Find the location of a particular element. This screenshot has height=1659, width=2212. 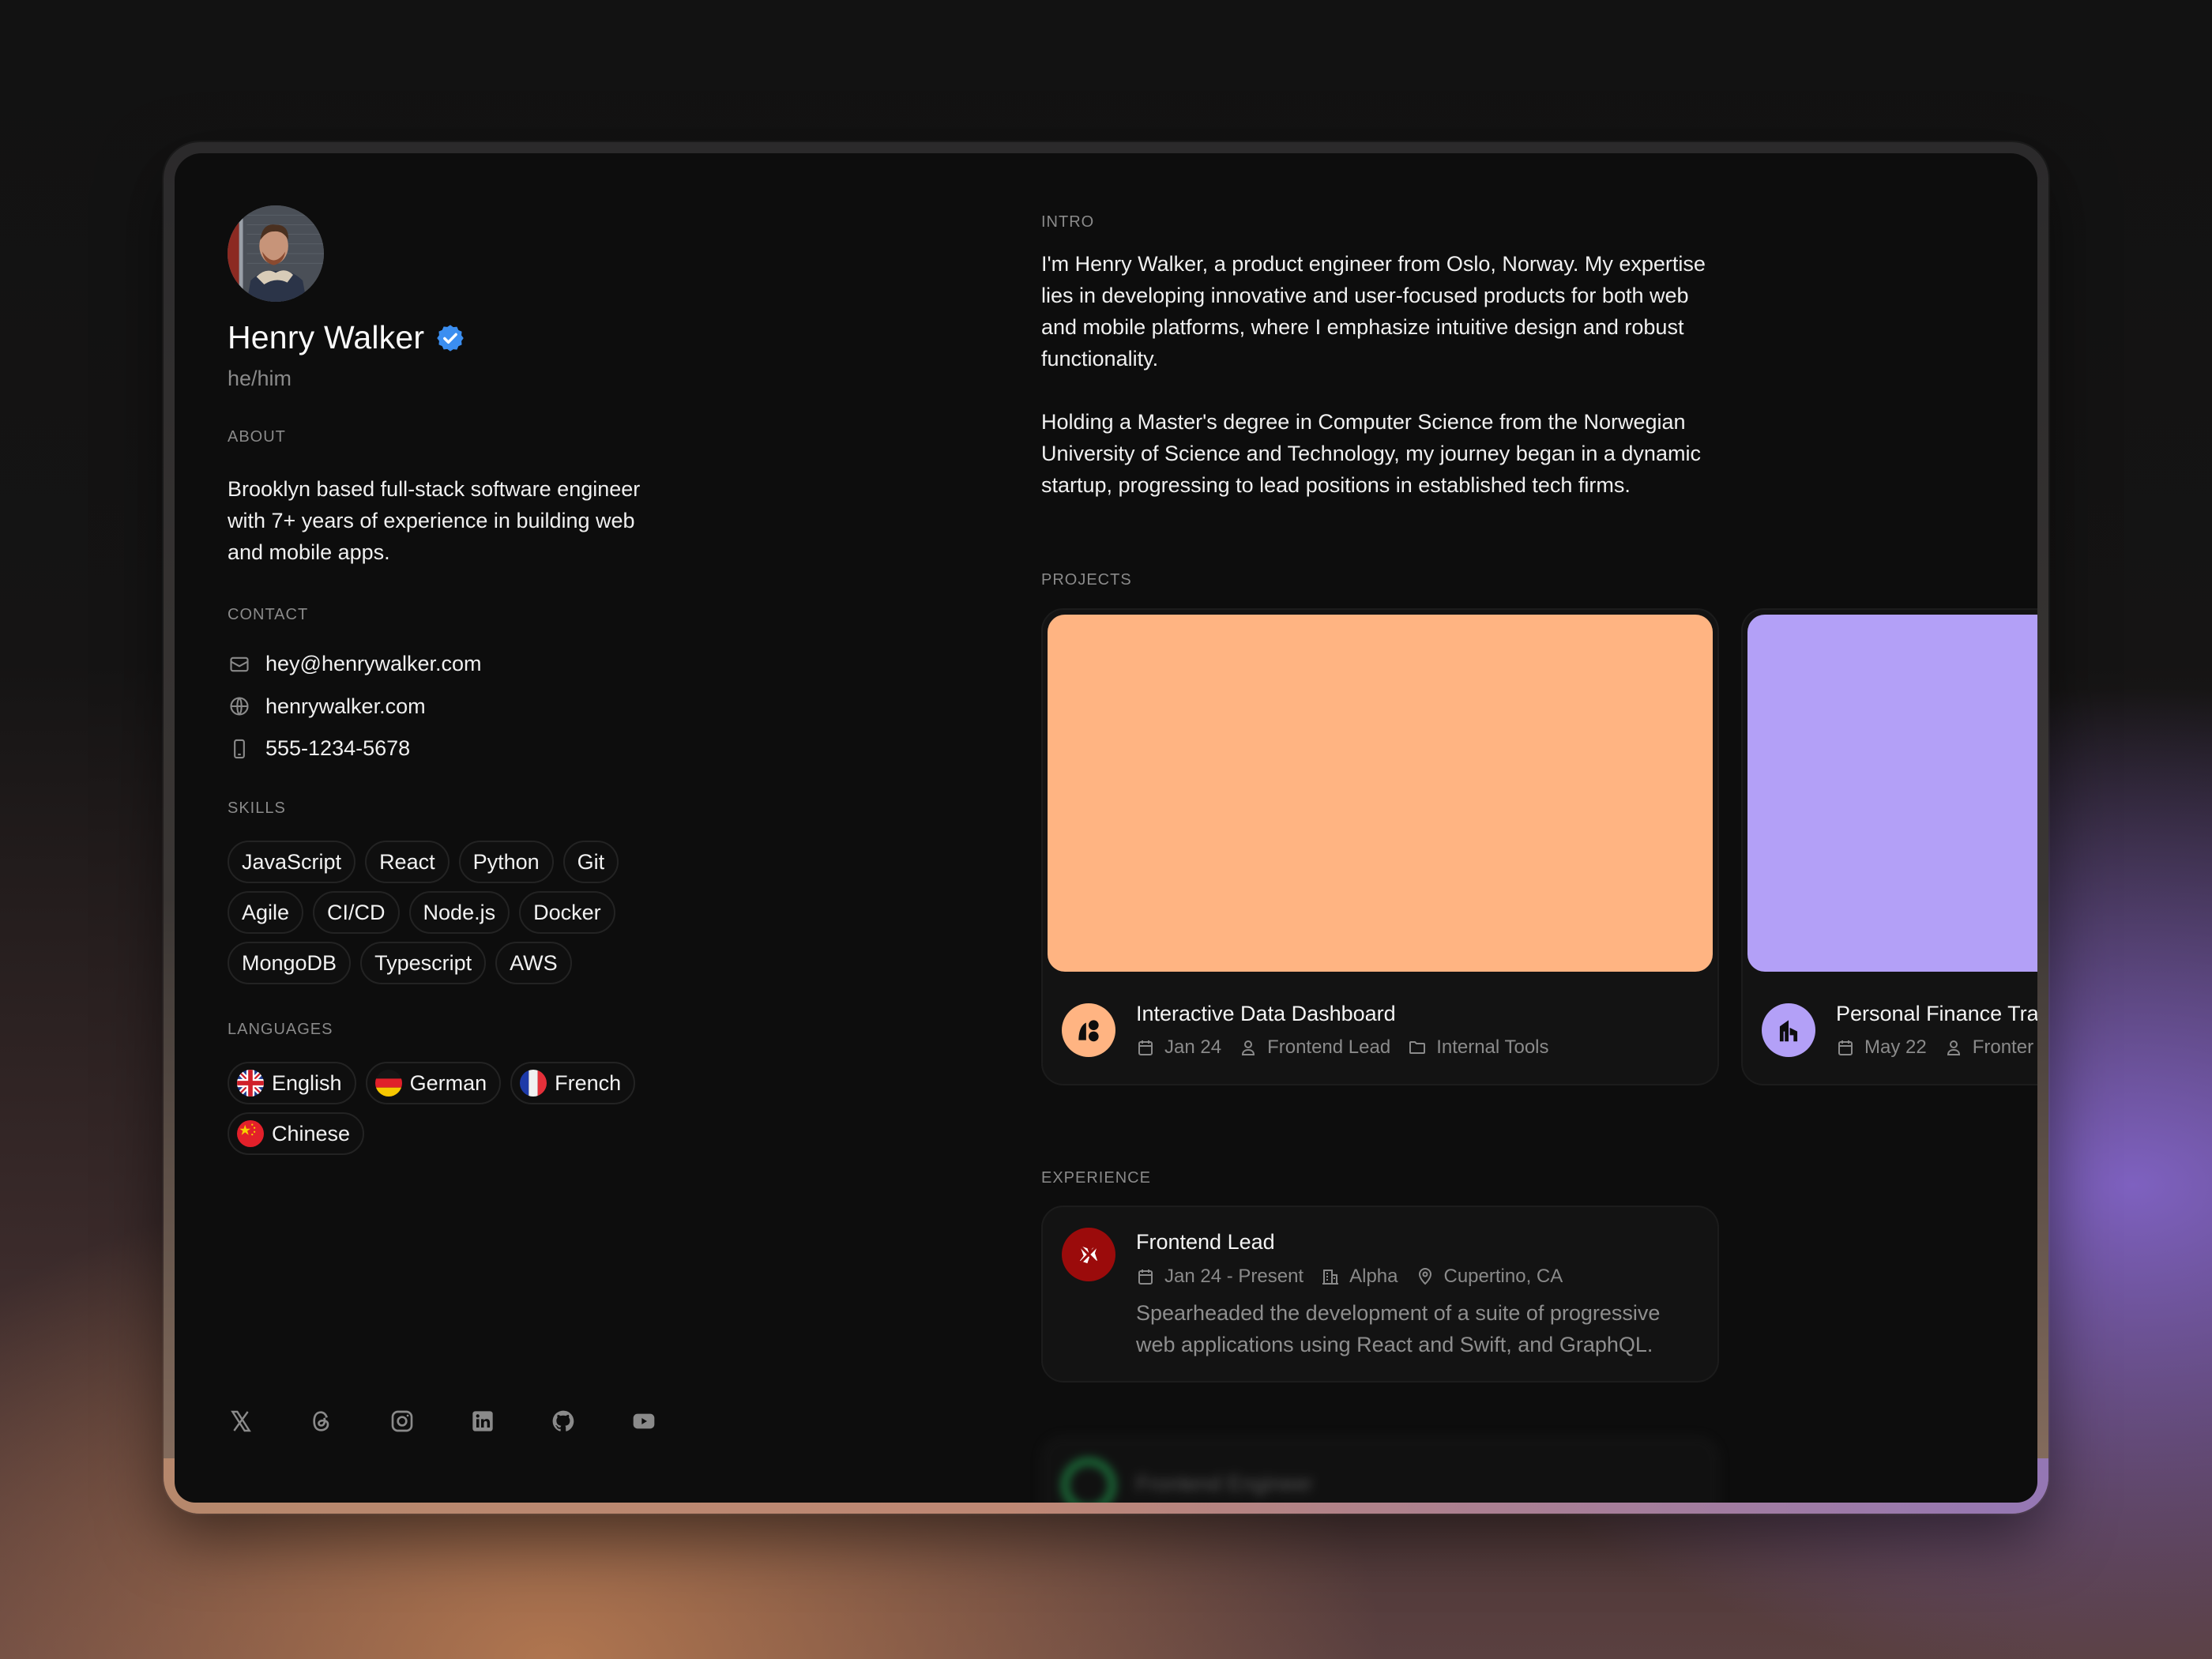

skill-chip: JavaScript is located at coordinates (292, 862).